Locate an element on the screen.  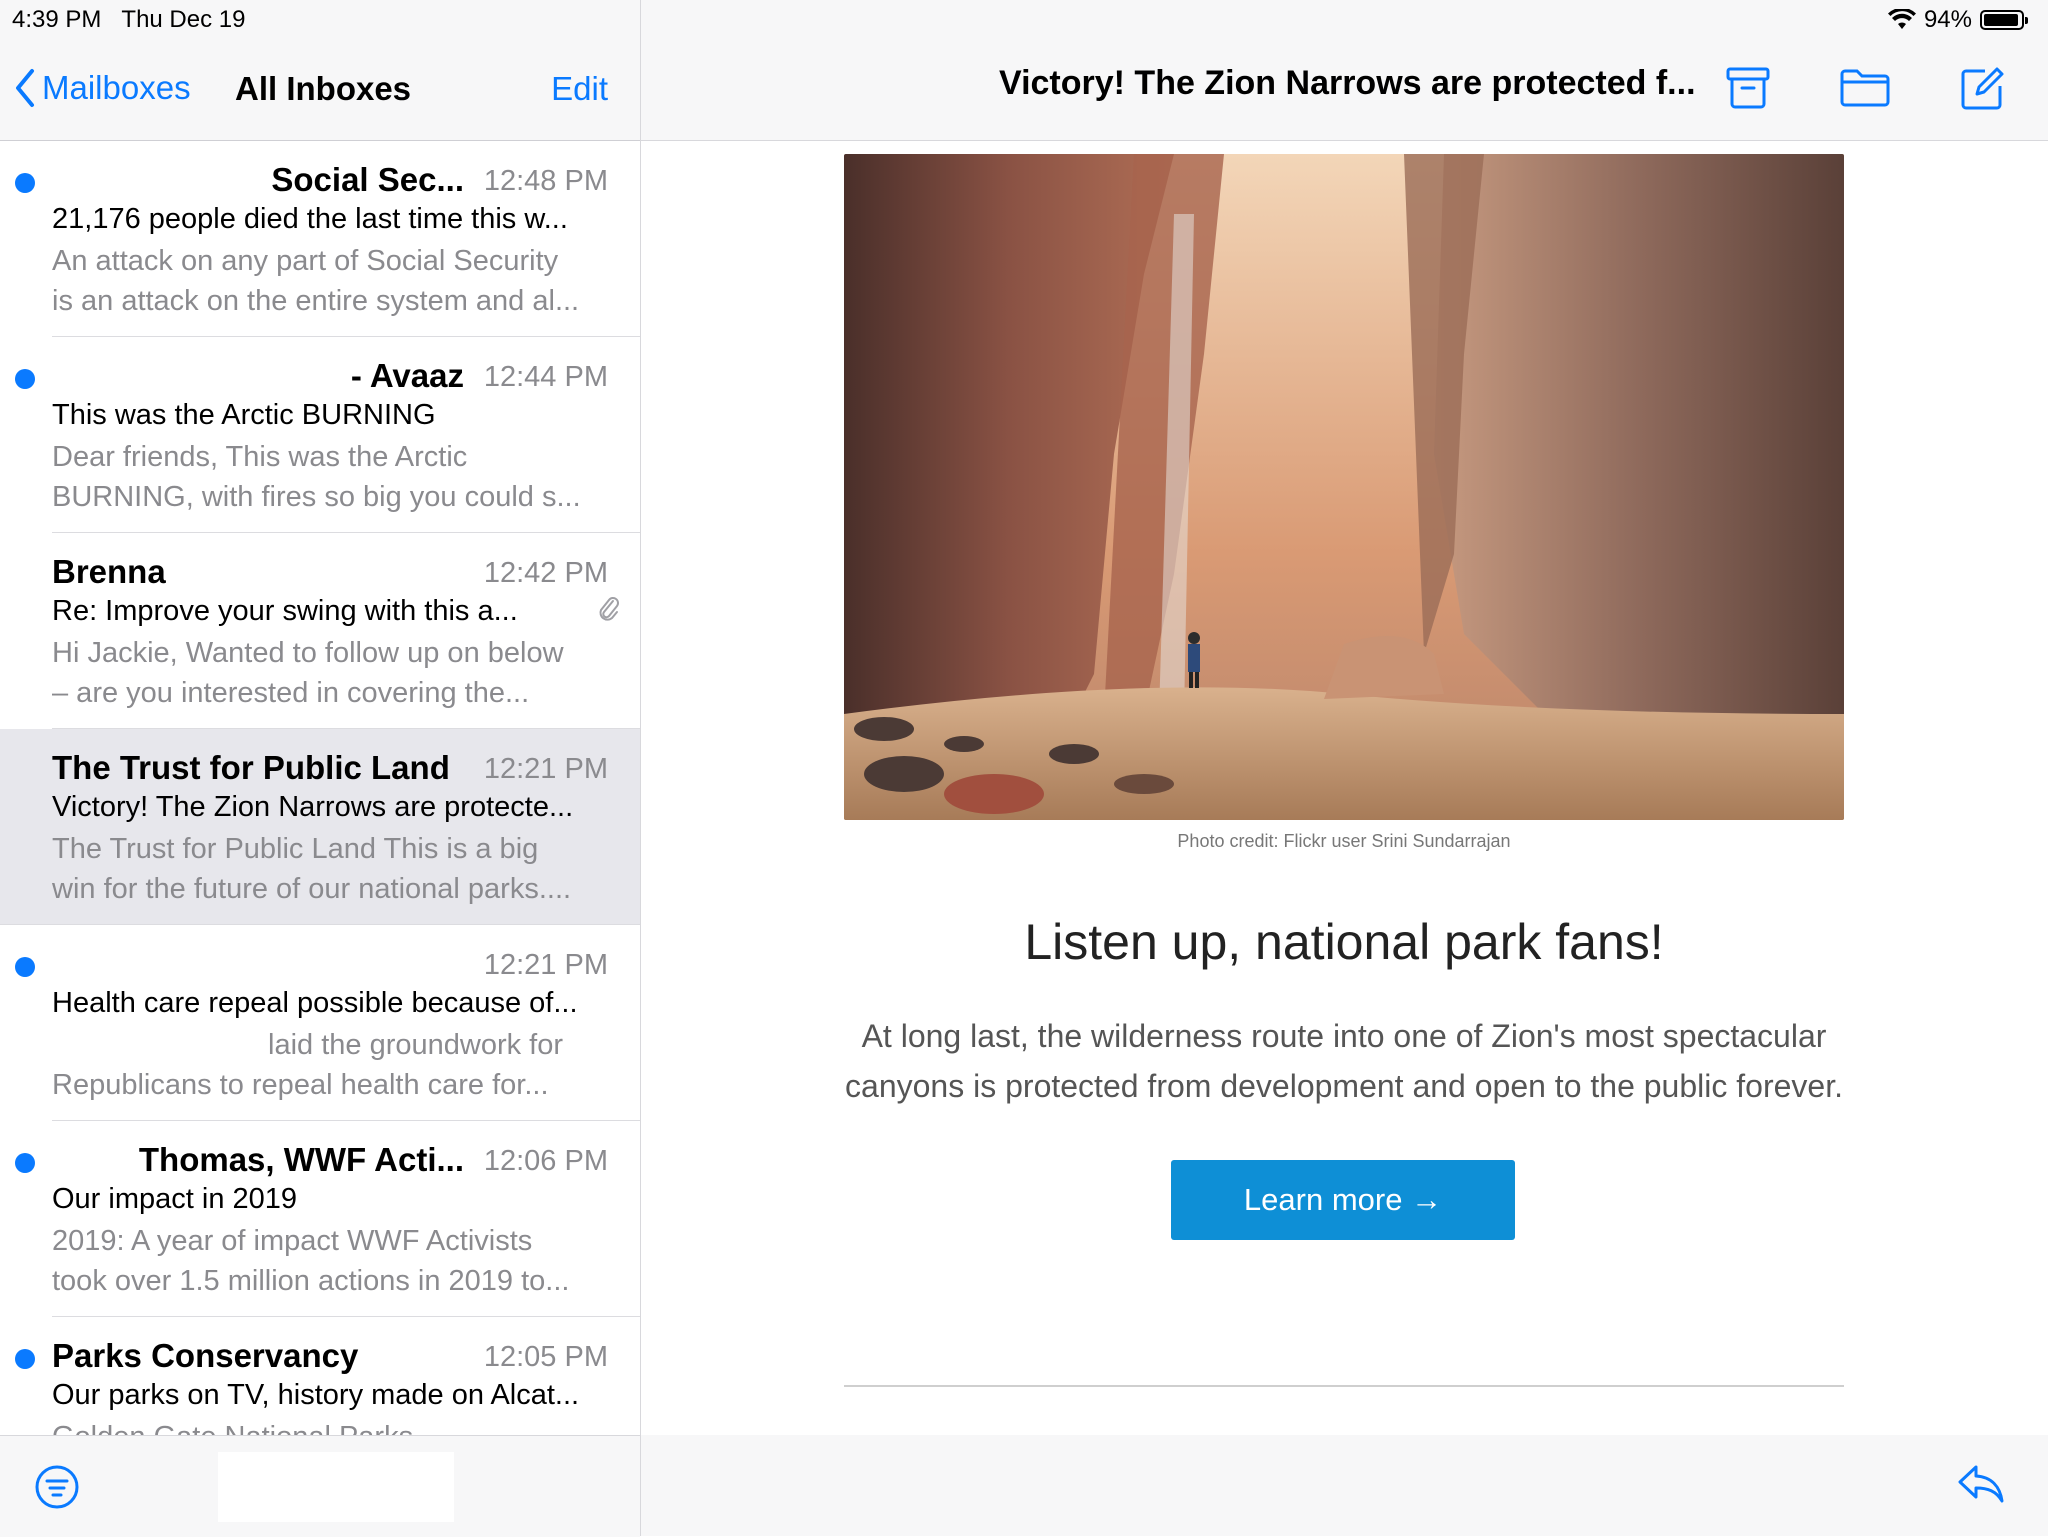
message-preview-line: Golden Gate National Parks is located at coordinates (232, 1428).